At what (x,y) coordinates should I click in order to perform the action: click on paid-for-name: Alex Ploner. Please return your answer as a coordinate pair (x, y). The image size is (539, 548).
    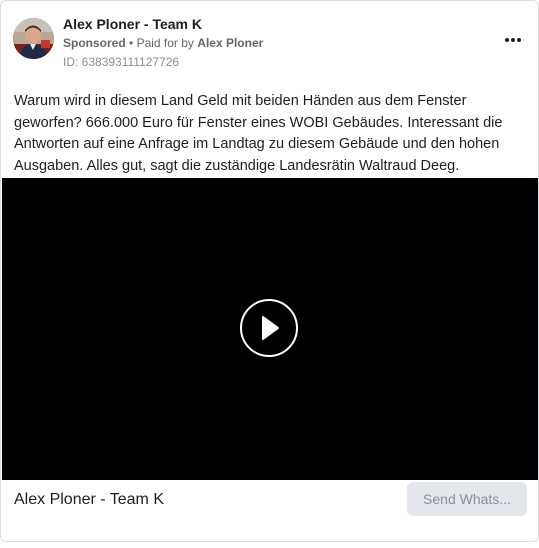
    Looking at the image, I should click on (230, 43).